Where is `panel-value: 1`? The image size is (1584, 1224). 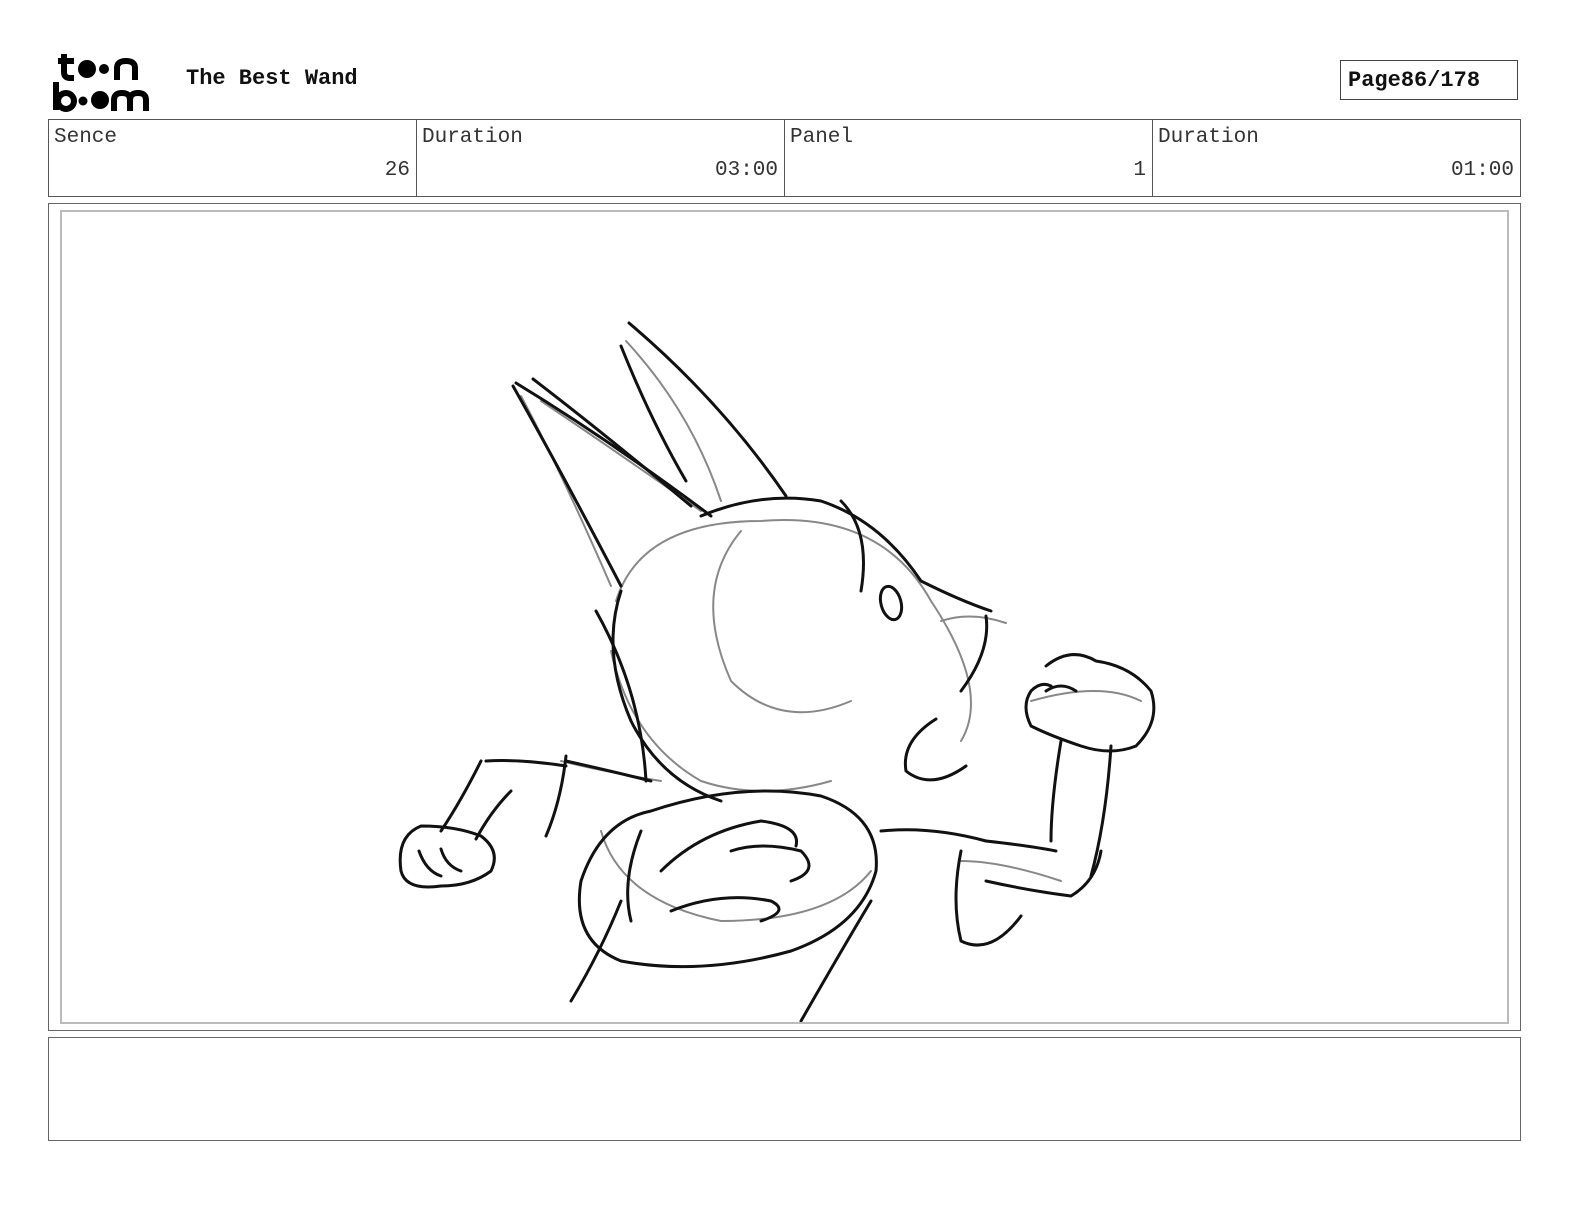
panel-value: 1 is located at coordinates (1139, 170).